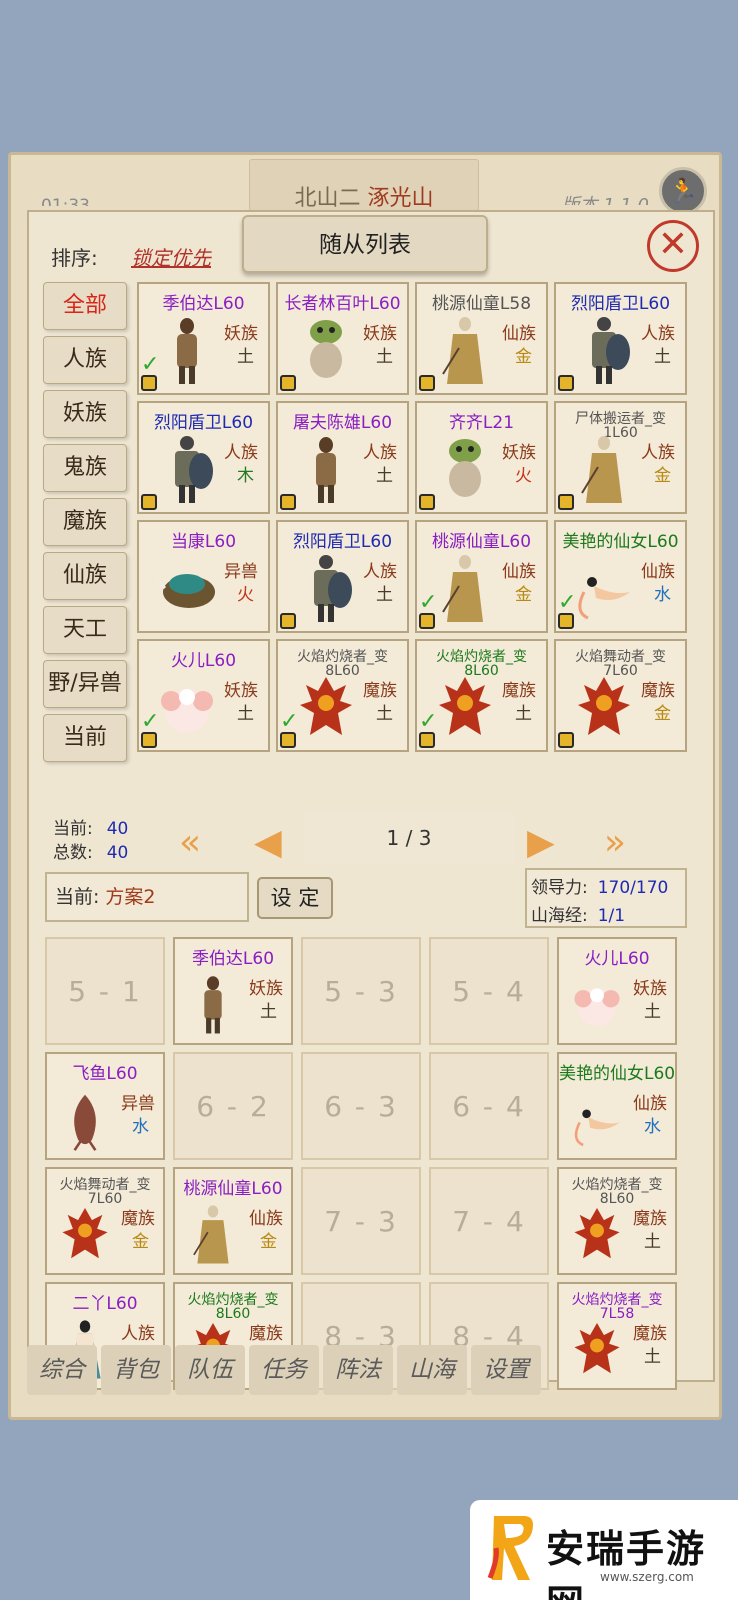 Image resolution: width=738 pixels, height=1600 pixels. What do you see at coordinates (620, 457) in the screenshot?
I see `follower-card: 尸体搬运者_变 1L60 人族金` at bounding box center [620, 457].